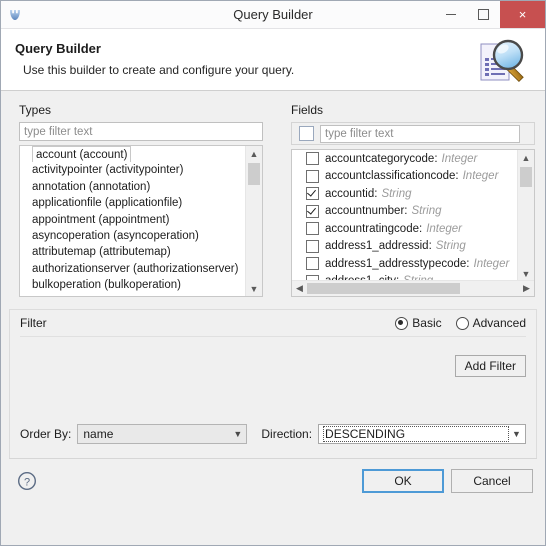 The image size is (546, 546). What do you see at coordinates (526, 288) in the screenshot?
I see `scroll-right-icon: ▶` at bounding box center [526, 288].